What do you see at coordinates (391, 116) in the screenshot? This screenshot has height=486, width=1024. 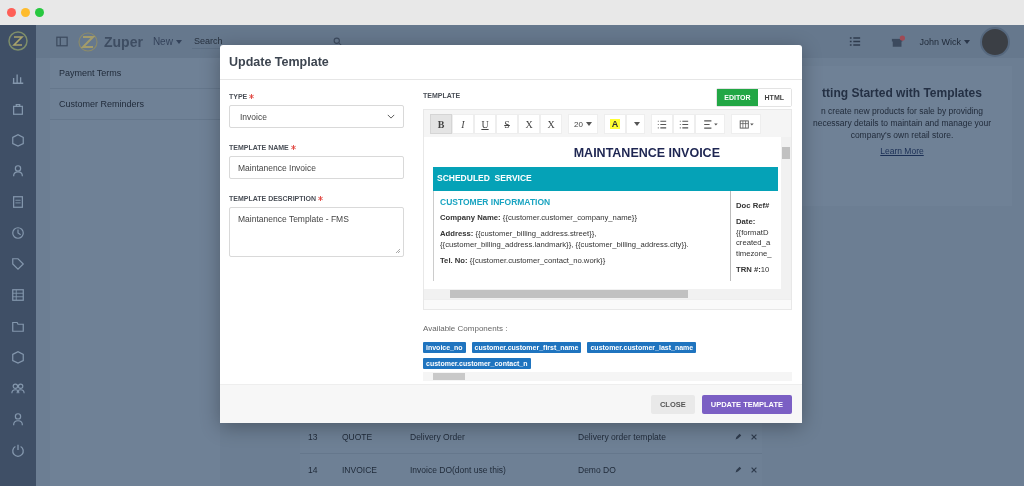 I see `chevron-down-icon` at bounding box center [391, 116].